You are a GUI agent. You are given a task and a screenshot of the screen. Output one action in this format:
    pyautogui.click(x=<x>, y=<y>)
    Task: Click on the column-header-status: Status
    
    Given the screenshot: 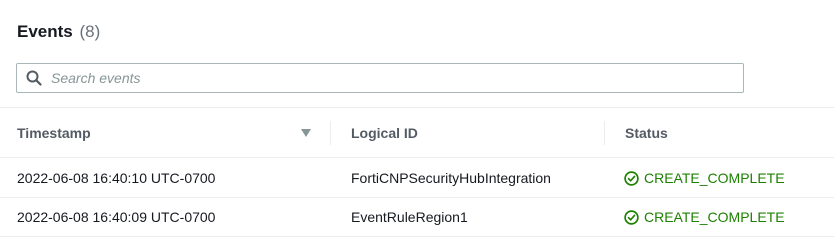 What is the action you would take?
    pyautogui.click(x=646, y=132)
    